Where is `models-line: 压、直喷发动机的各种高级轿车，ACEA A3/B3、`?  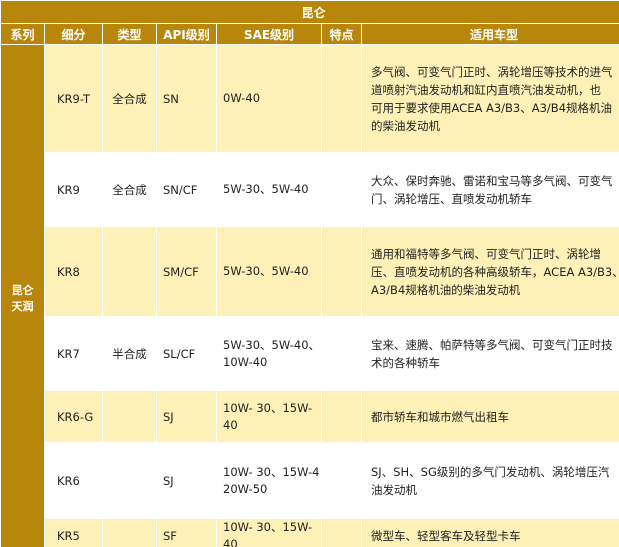 models-line: 压、直喷发动机的各种高级轿车，ACEA A3/B3、 is located at coordinates (495, 271).